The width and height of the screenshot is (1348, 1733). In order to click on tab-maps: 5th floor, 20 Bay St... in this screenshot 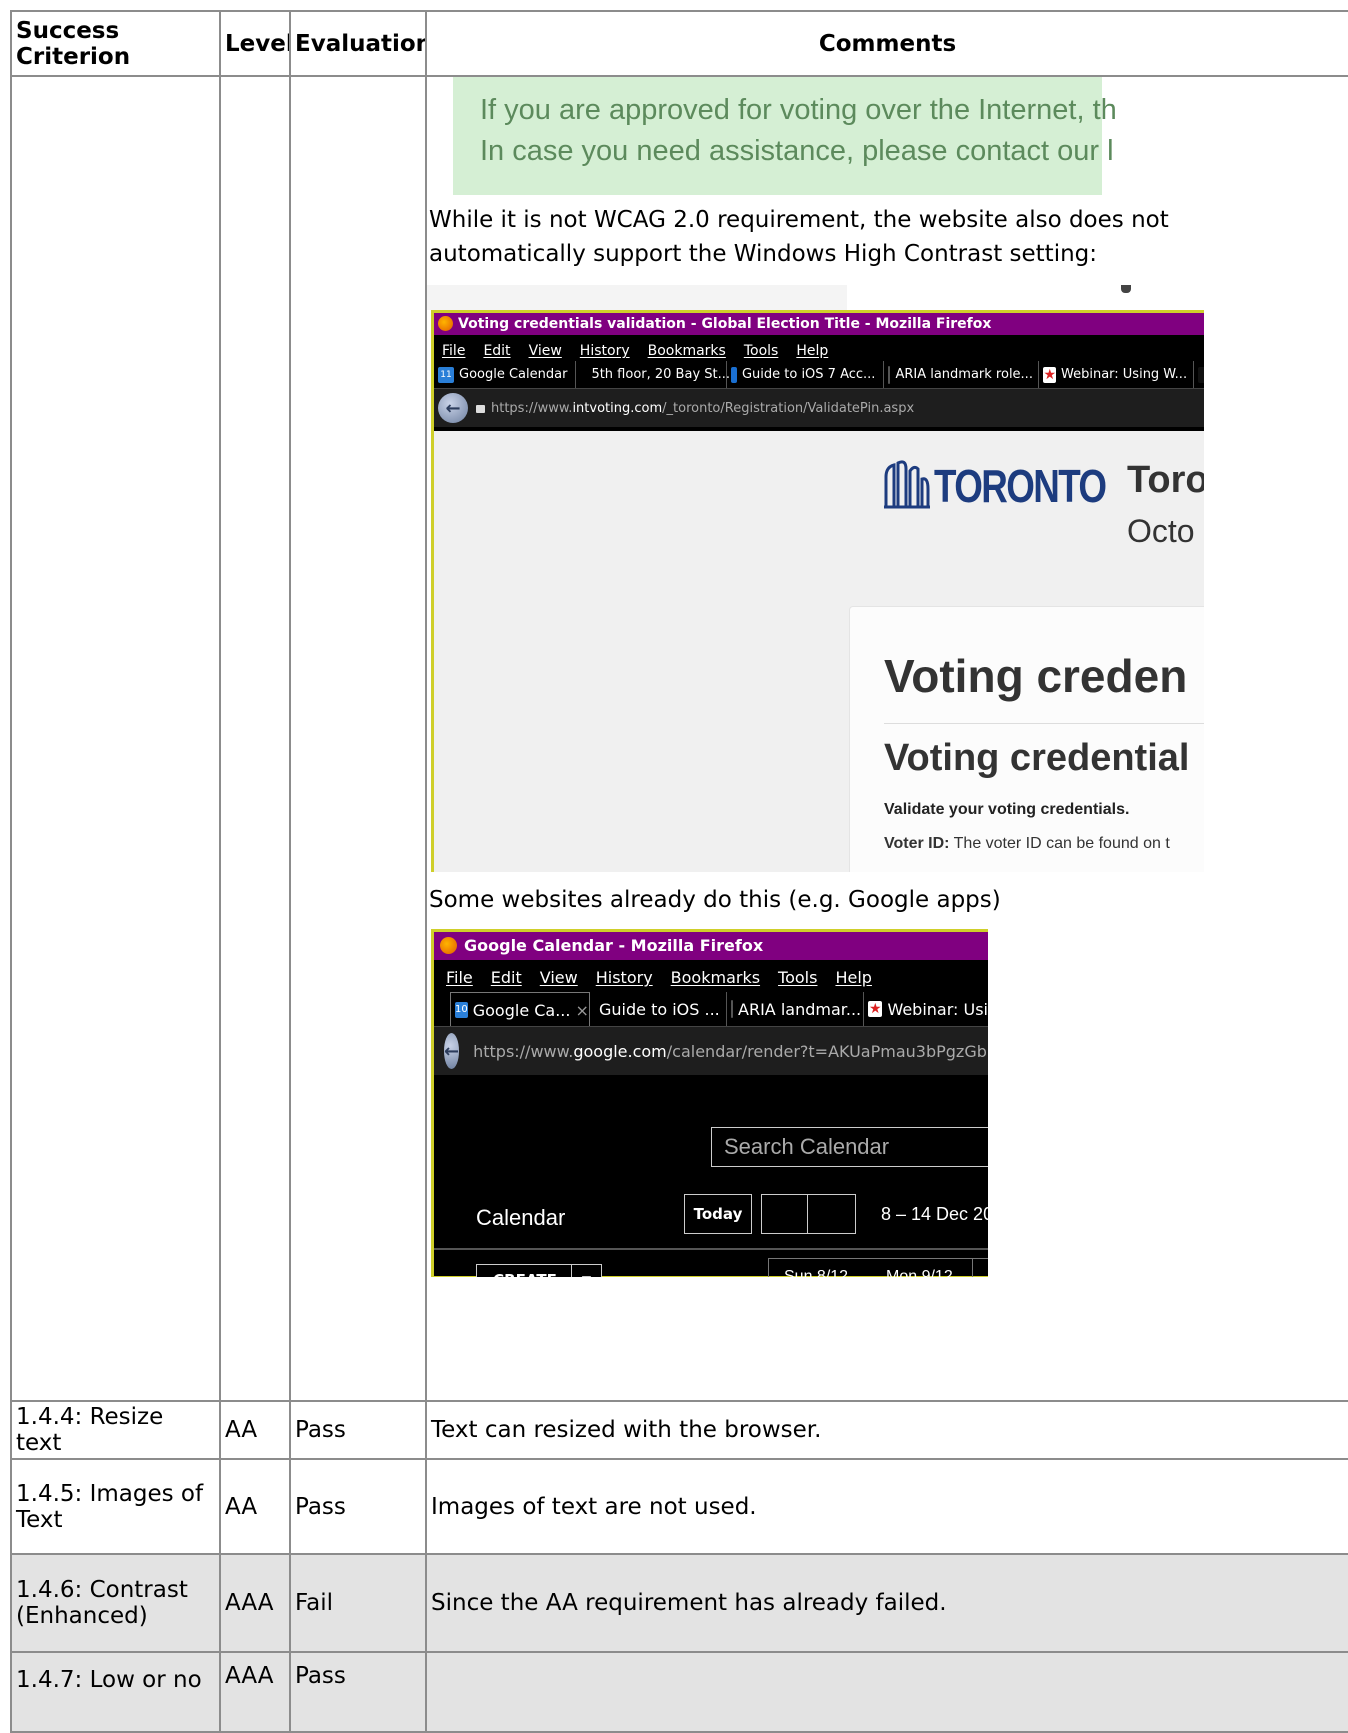, I will do `click(653, 374)`.